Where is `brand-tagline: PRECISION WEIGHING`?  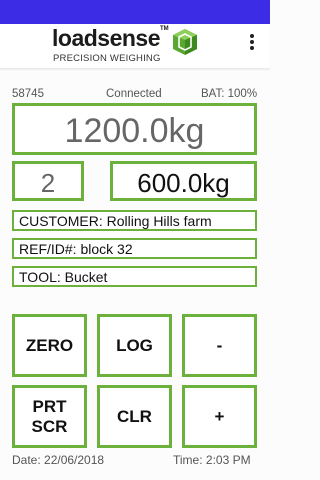
brand-tagline: PRECISION WEIGHING is located at coordinates (107, 58).